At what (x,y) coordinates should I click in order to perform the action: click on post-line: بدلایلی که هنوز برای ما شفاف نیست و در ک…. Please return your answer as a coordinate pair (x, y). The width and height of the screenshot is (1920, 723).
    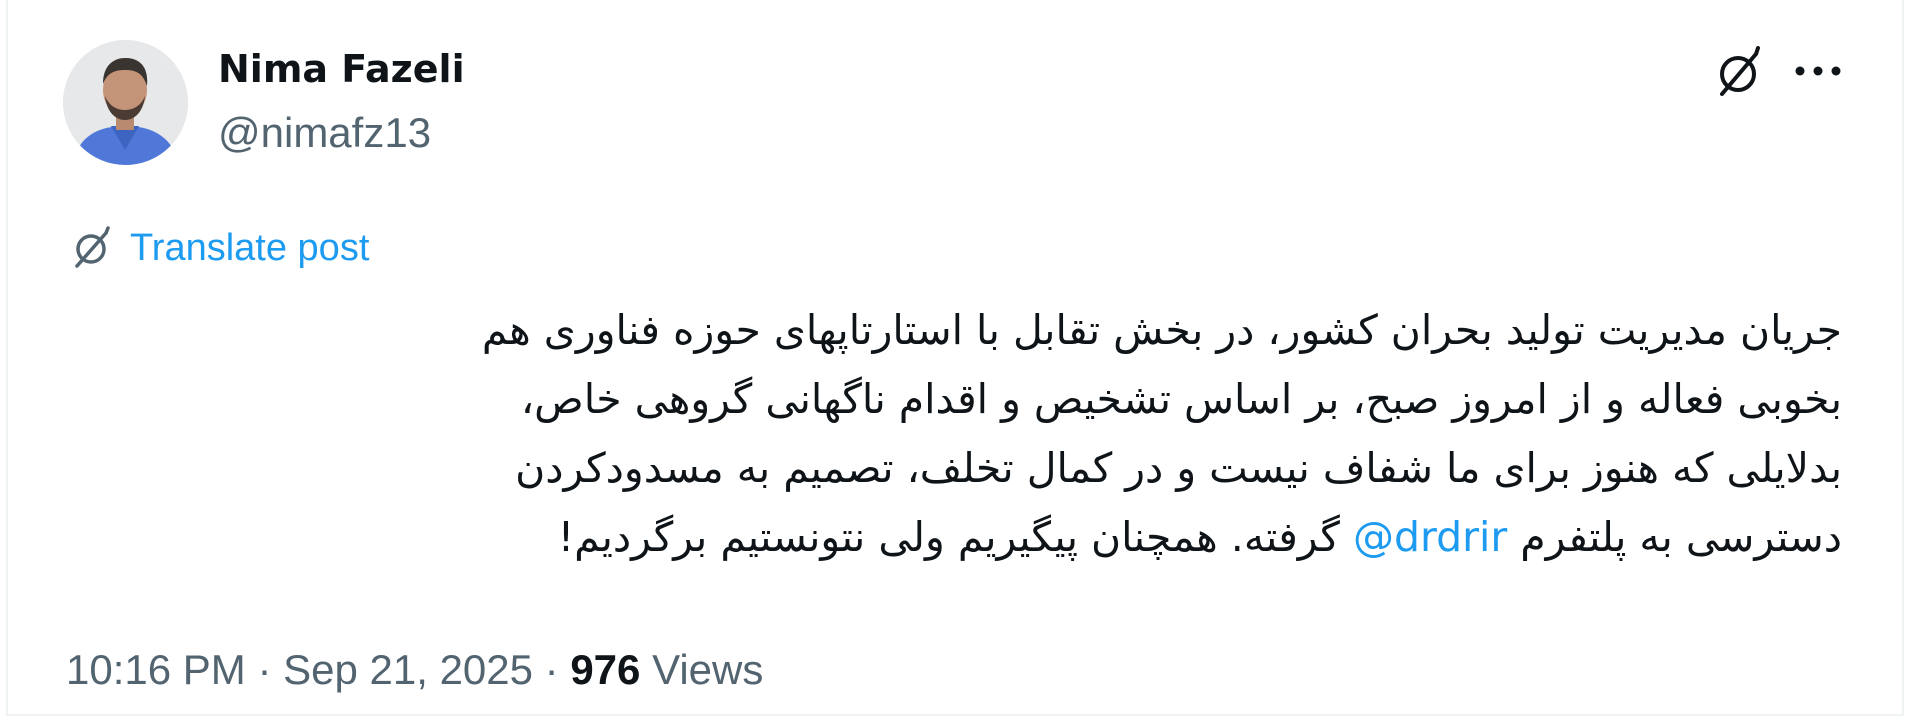
    Looking at the image, I should click on (1178, 468).